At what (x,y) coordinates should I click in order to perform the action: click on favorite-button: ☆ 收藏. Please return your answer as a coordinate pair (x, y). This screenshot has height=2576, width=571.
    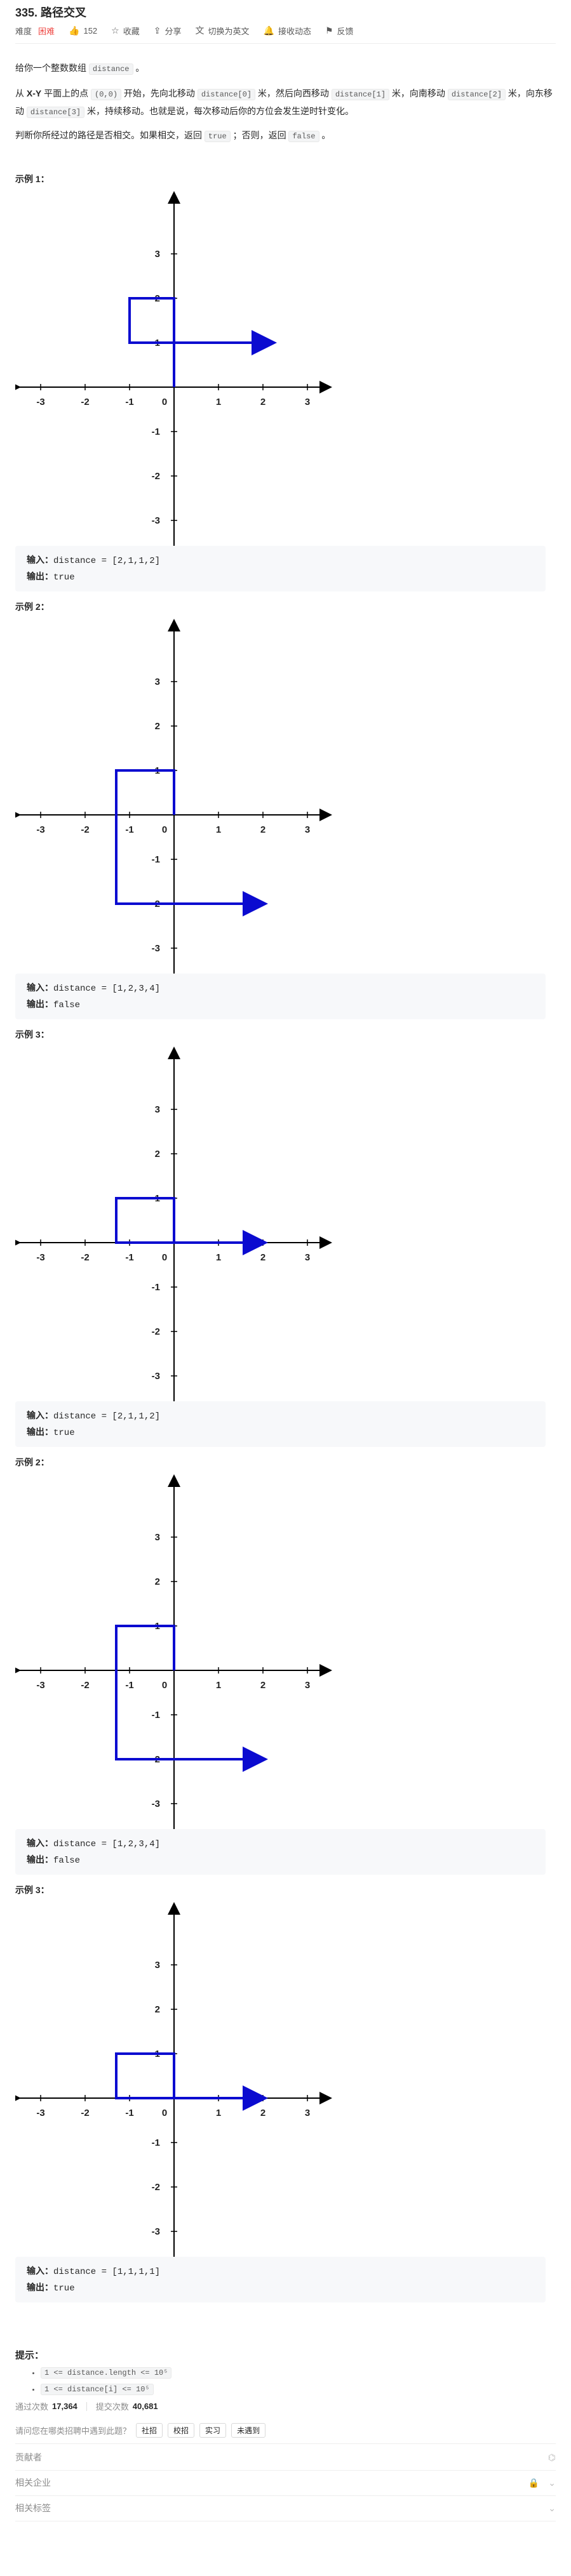
    Looking at the image, I should click on (125, 31).